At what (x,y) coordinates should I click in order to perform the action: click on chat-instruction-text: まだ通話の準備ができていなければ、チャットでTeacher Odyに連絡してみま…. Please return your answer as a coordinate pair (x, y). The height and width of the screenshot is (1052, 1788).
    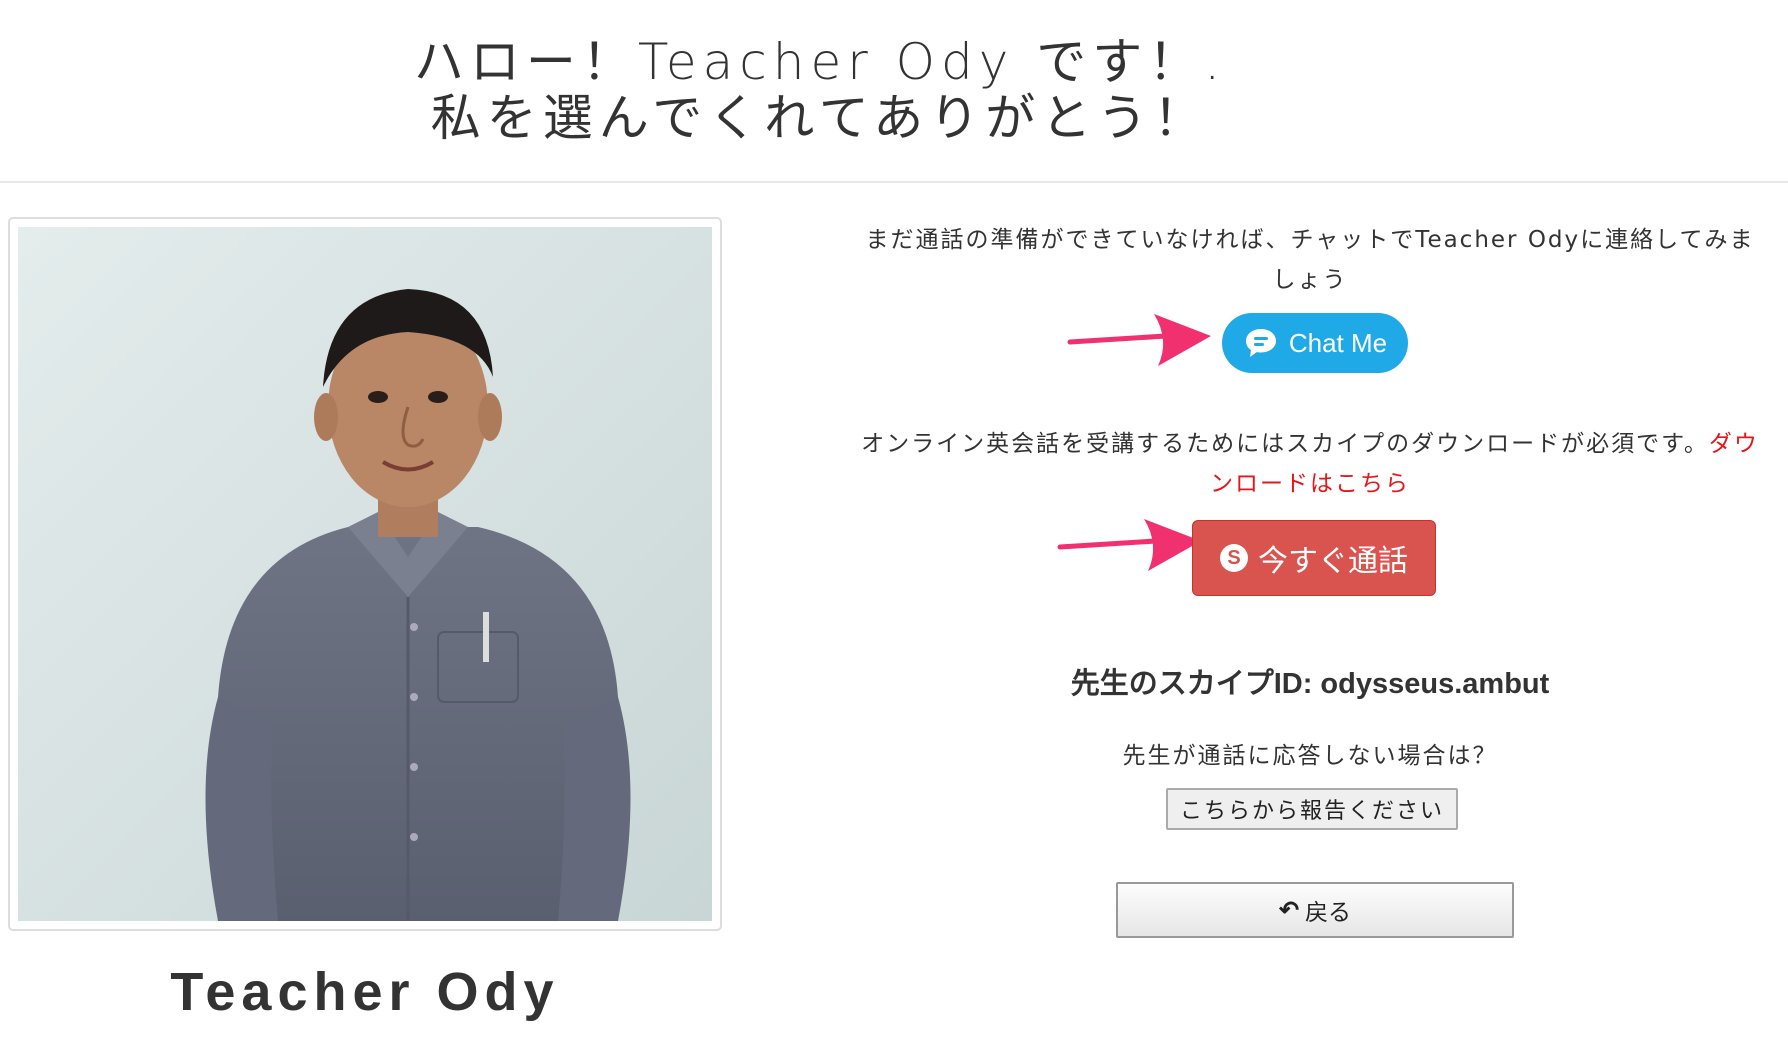
    Looking at the image, I should click on (1310, 260).